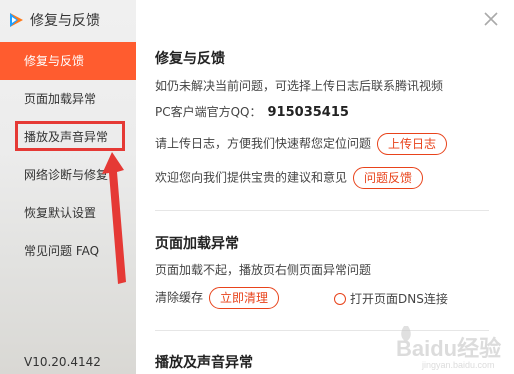  What do you see at coordinates (208, 112) in the screenshot?
I see `qq-label: PC客户端官方QQ：` at bounding box center [208, 112].